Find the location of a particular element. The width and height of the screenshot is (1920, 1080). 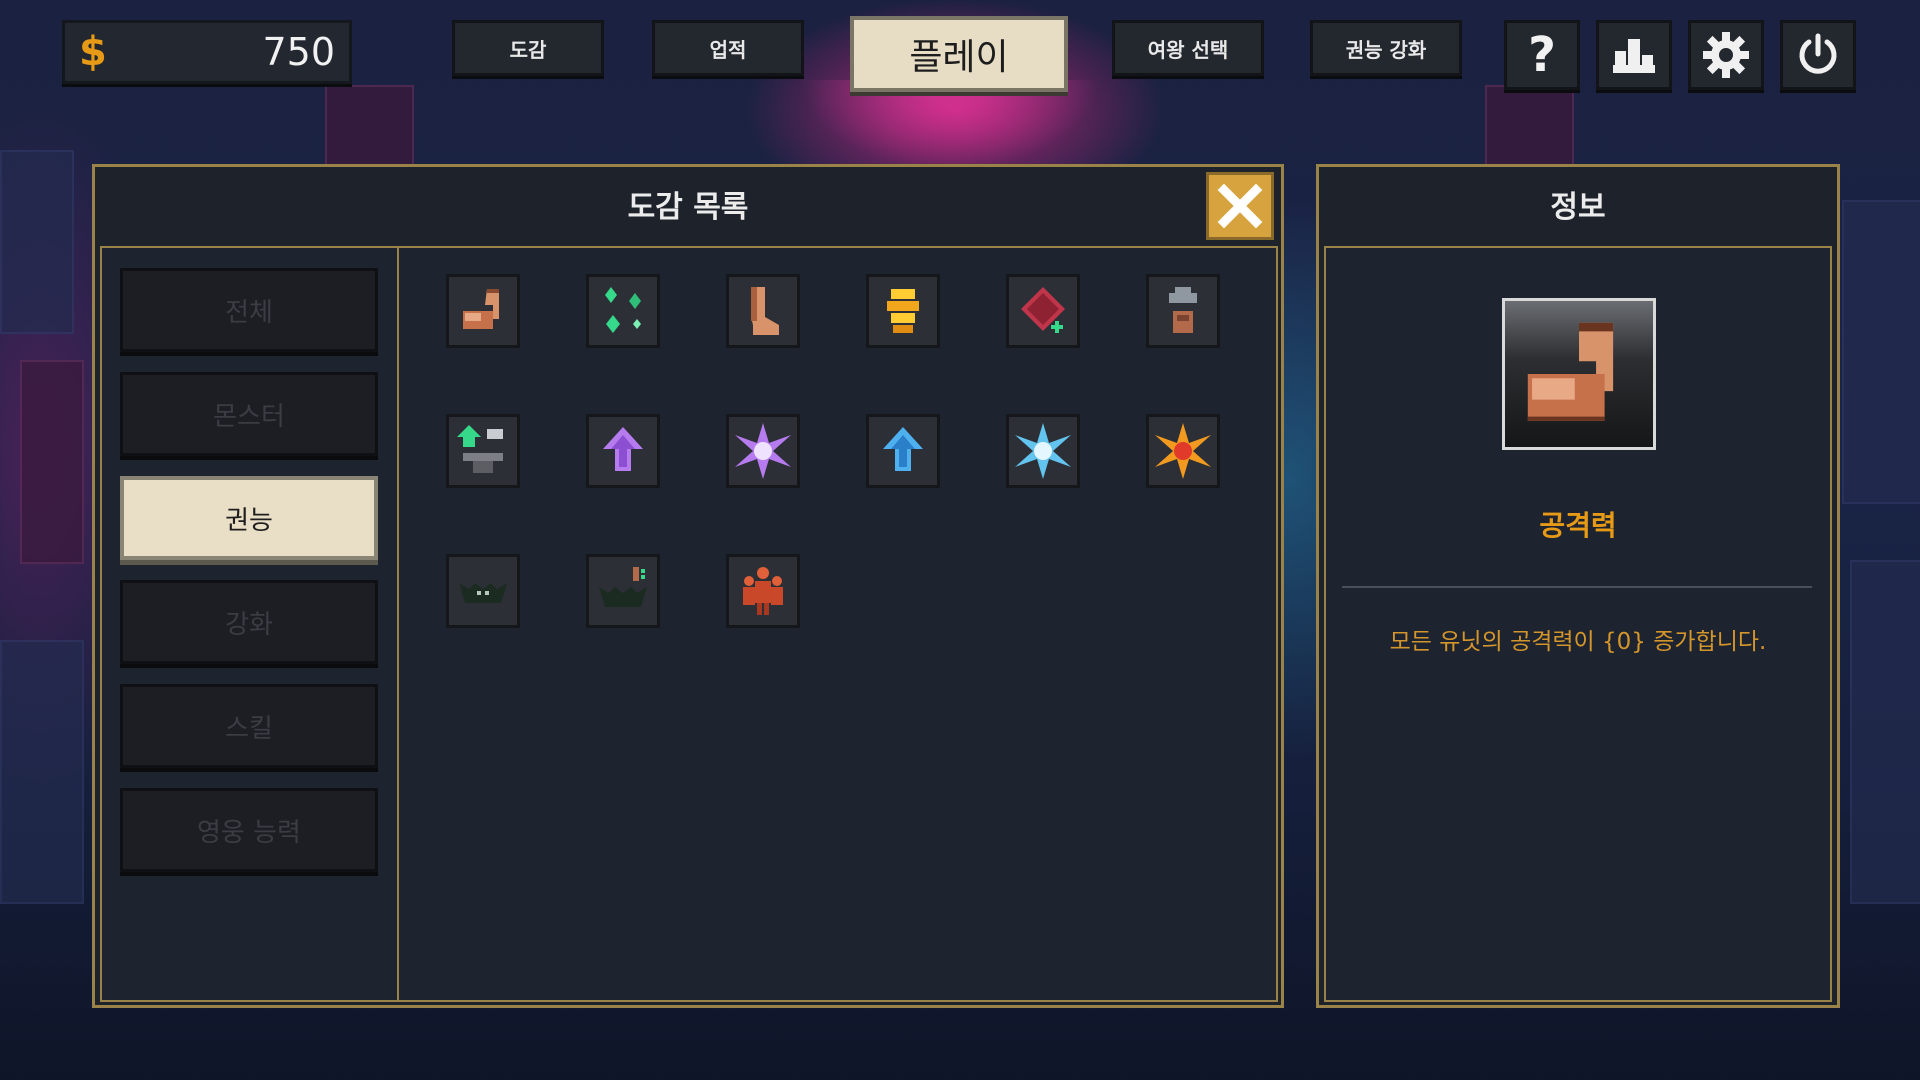

dark-bat-icon is located at coordinates (483, 593).